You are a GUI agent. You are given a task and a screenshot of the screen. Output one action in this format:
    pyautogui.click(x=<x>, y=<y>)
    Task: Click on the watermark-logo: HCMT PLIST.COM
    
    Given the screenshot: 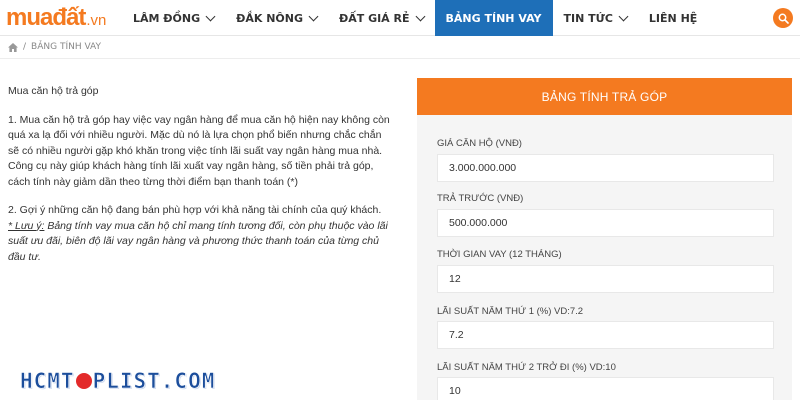 What is the action you would take?
    pyautogui.click(x=117, y=381)
    